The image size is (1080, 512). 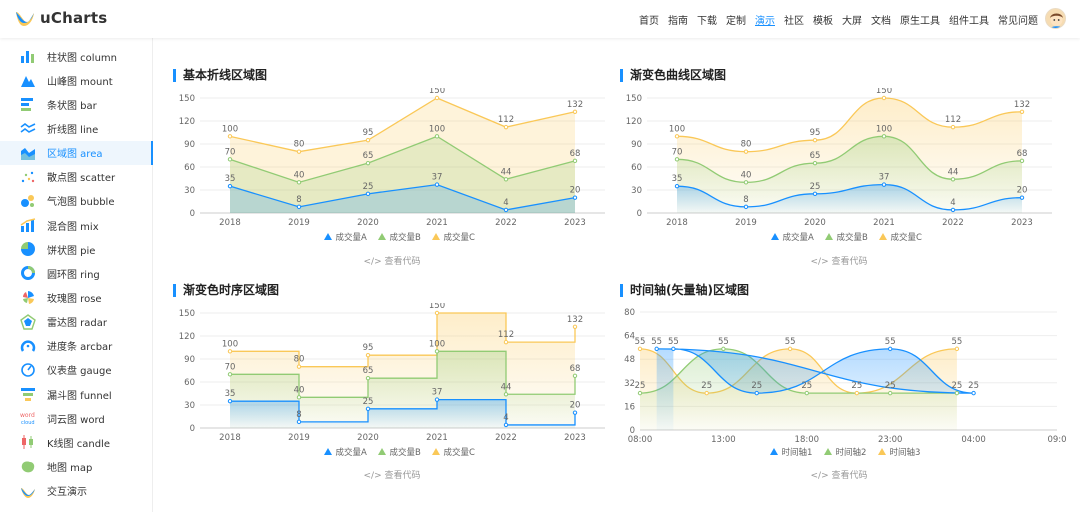 What do you see at coordinates (76, 201) in the screenshot?
I see `sidebar-item: 气泡图 bubble` at bounding box center [76, 201].